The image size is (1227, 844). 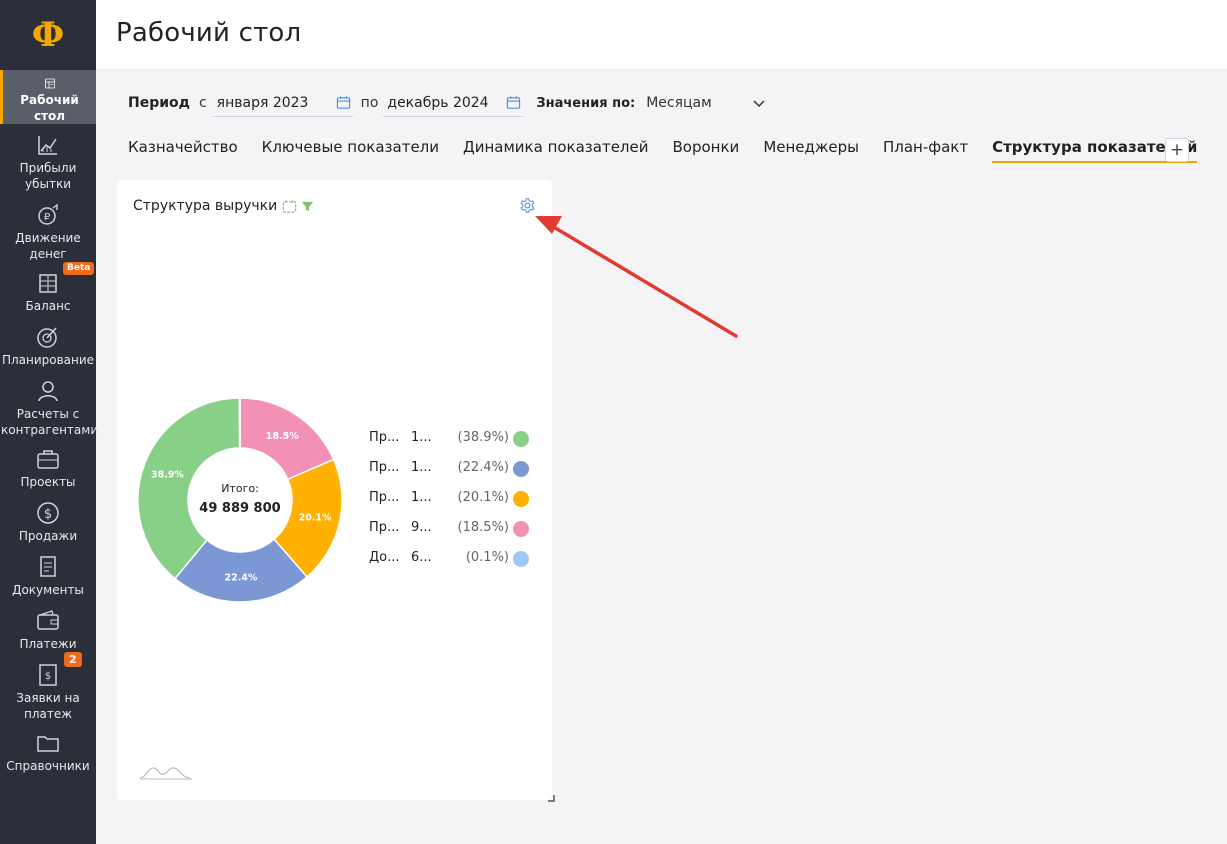 I want to click on legend-percent: (18.5%), so click(x=483, y=527).